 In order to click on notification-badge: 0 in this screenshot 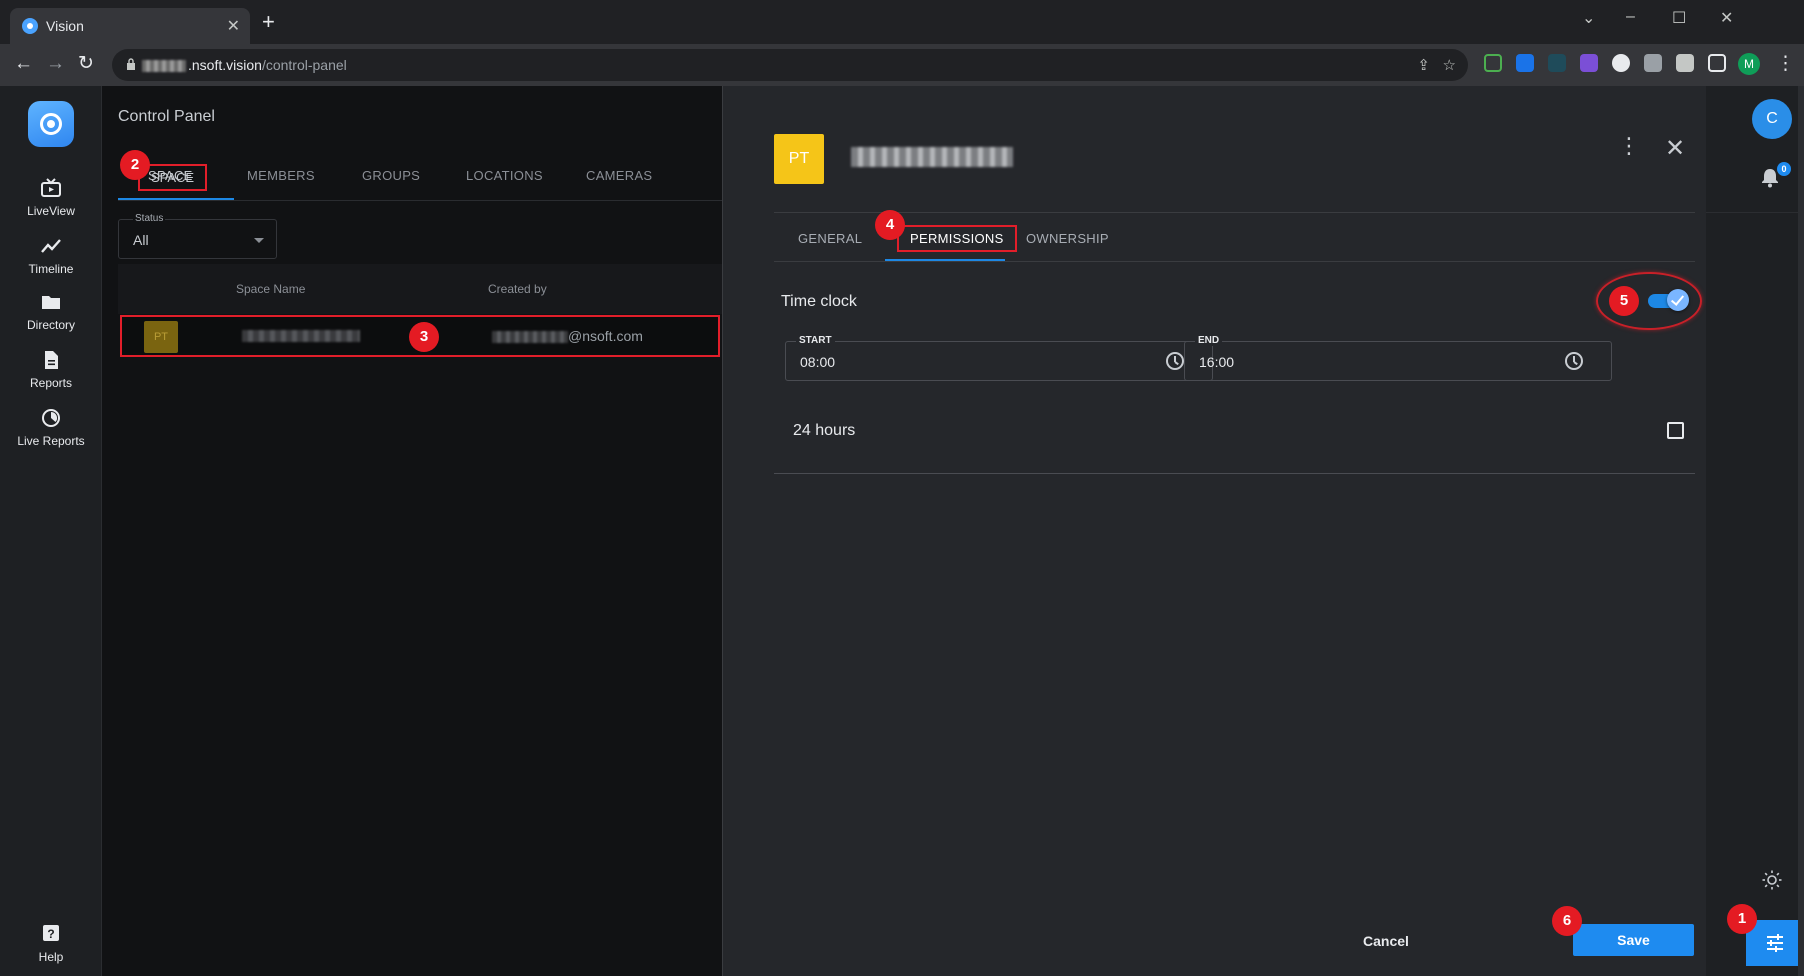, I will do `click(1784, 169)`.